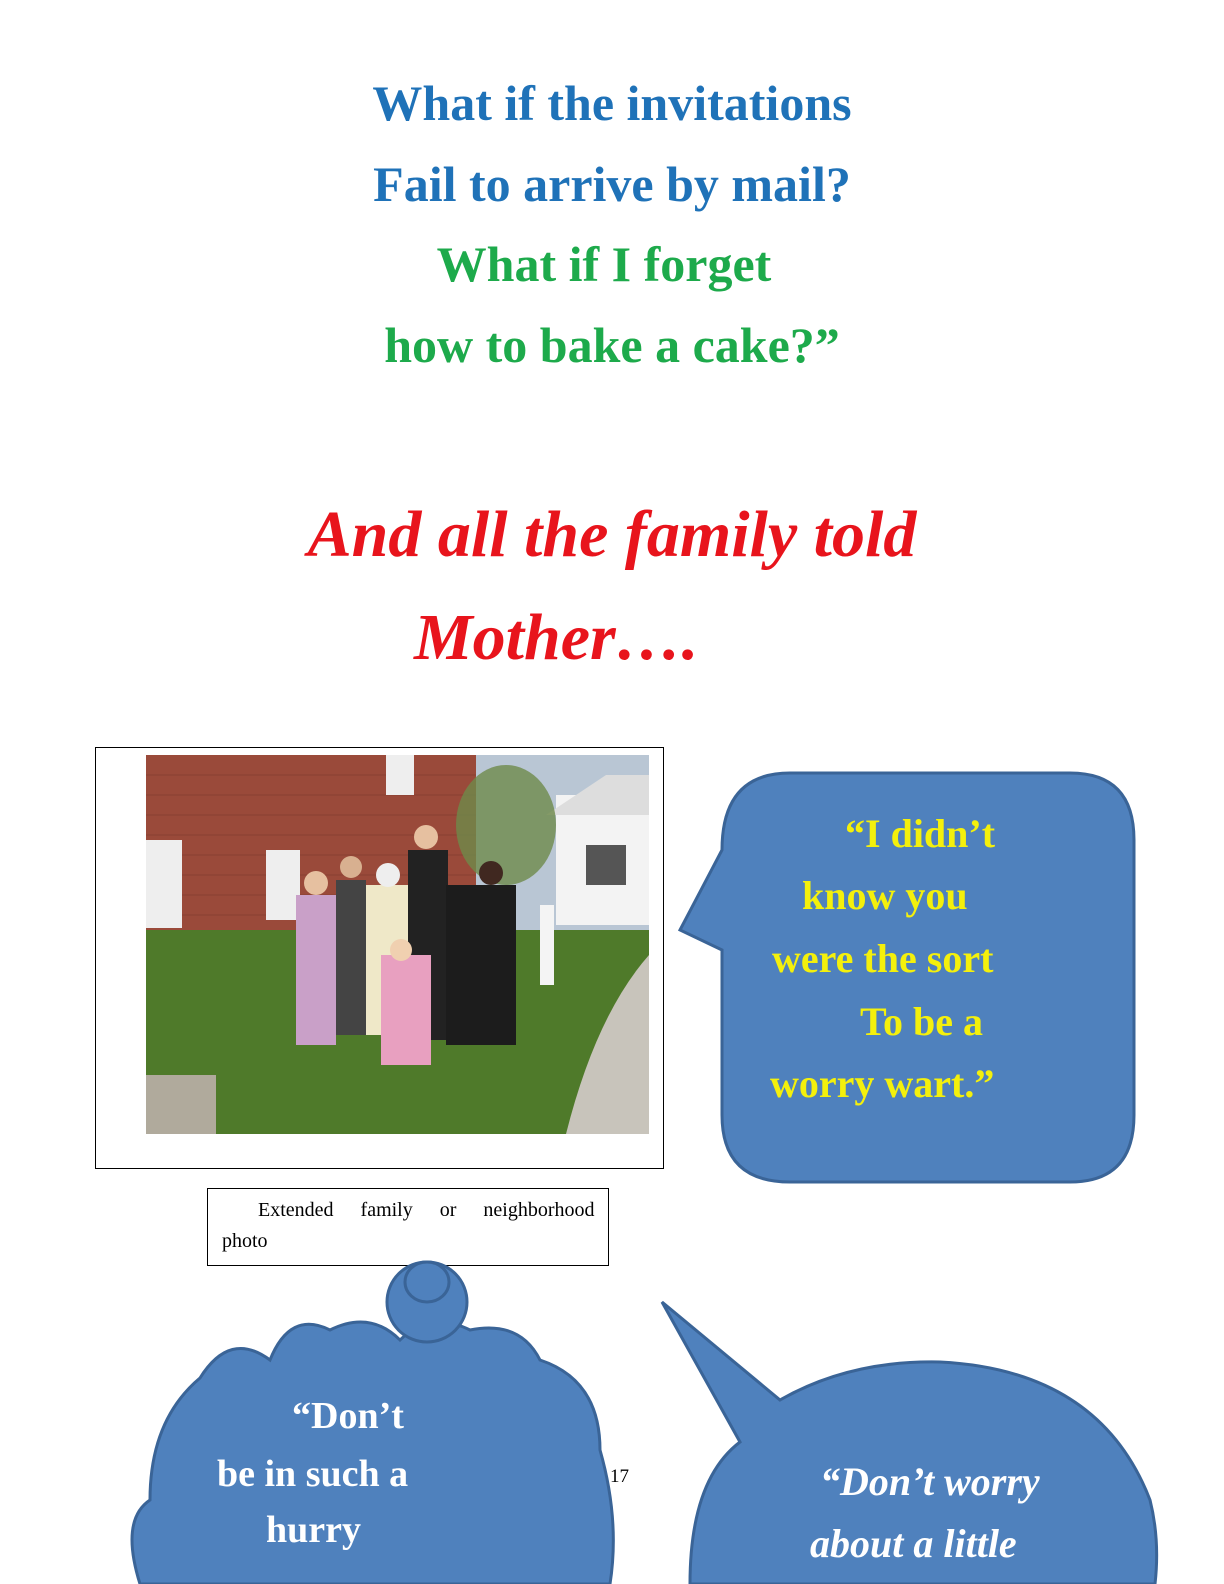  Describe the element at coordinates (885, 895) in the screenshot. I see `bubble-right-line-2: know you` at that location.